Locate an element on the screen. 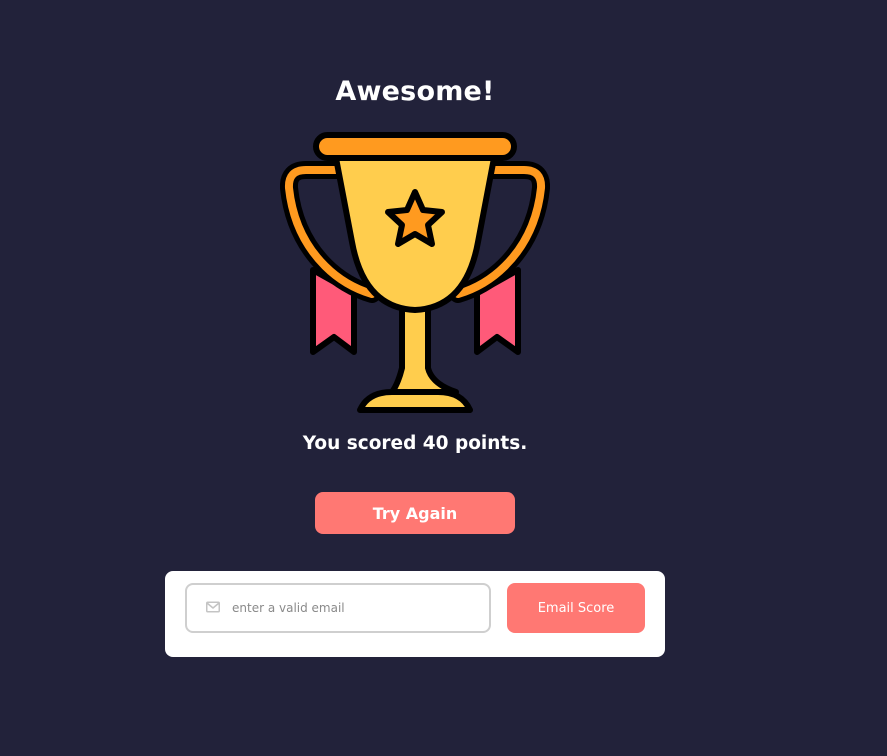  email-score-form: Email Score is located at coordinates (415, 614).